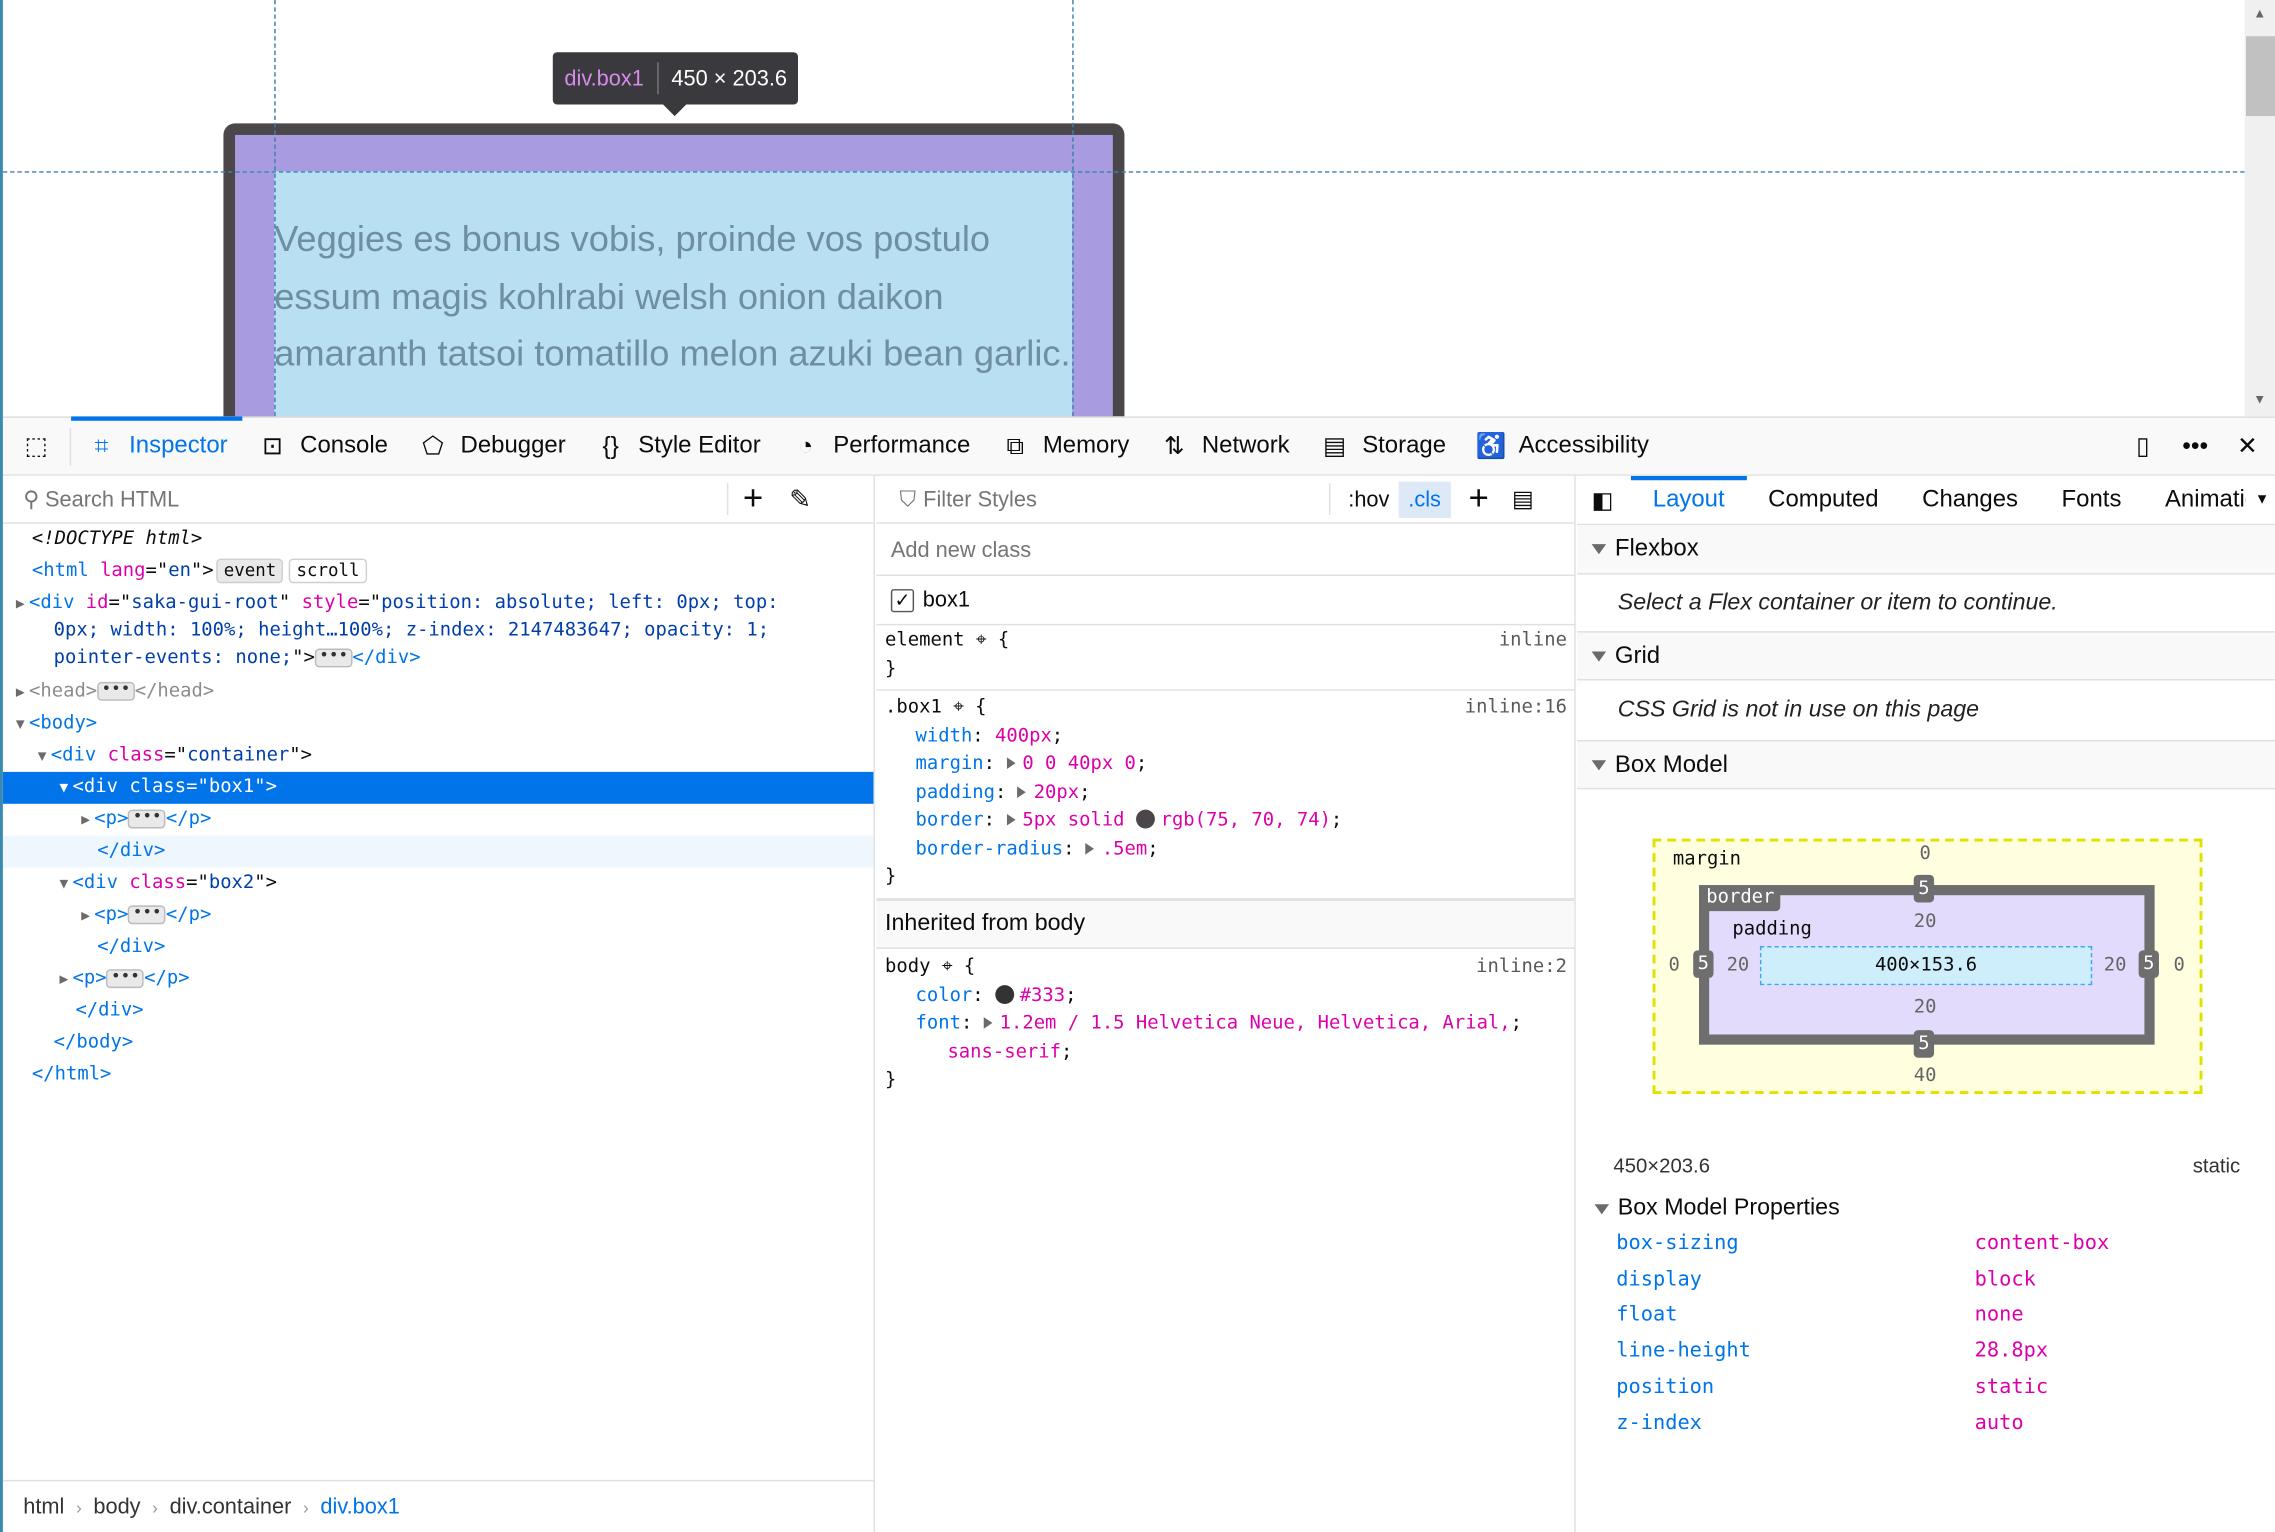 The width and height of the screenshot is (2275, 1532). What do you see at coordinates (492, 446) in the screenshot?
I see `tab-debugger: ⬠ Debugger` at bounding box center [492, 446].